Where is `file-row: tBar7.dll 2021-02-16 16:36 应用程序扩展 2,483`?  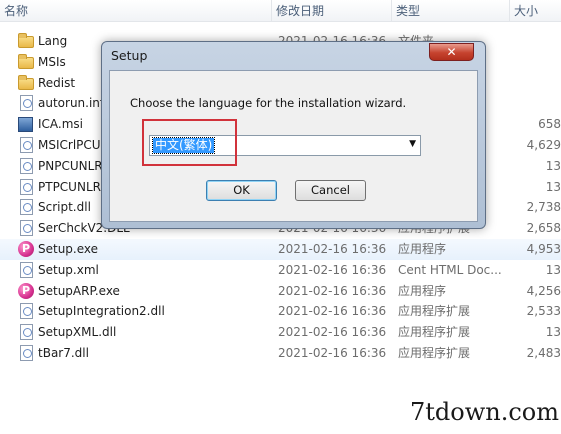 file-row: tBar7.dll 2021-02-16 16:36 应用程序扩展 2,483 is located at coordinates (280, 353).